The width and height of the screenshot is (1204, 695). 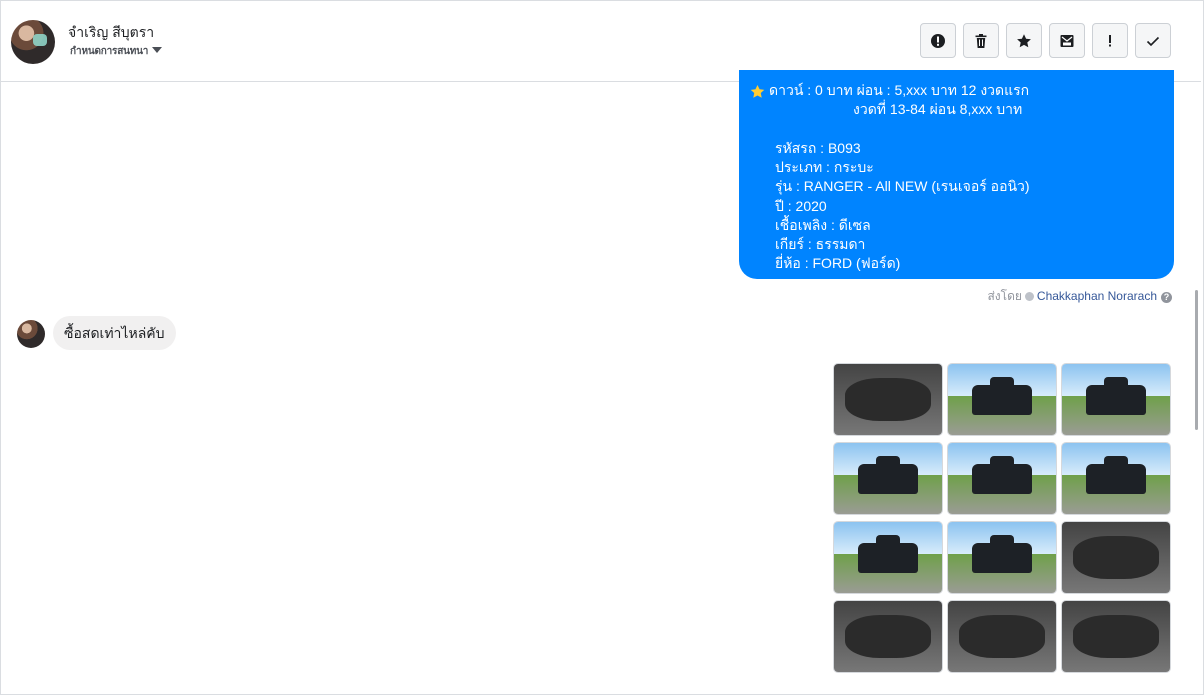 I want to click on incoming-message-bubble: ซื้อสดเท่าไหล่คับ, so click(x=114, y=333).